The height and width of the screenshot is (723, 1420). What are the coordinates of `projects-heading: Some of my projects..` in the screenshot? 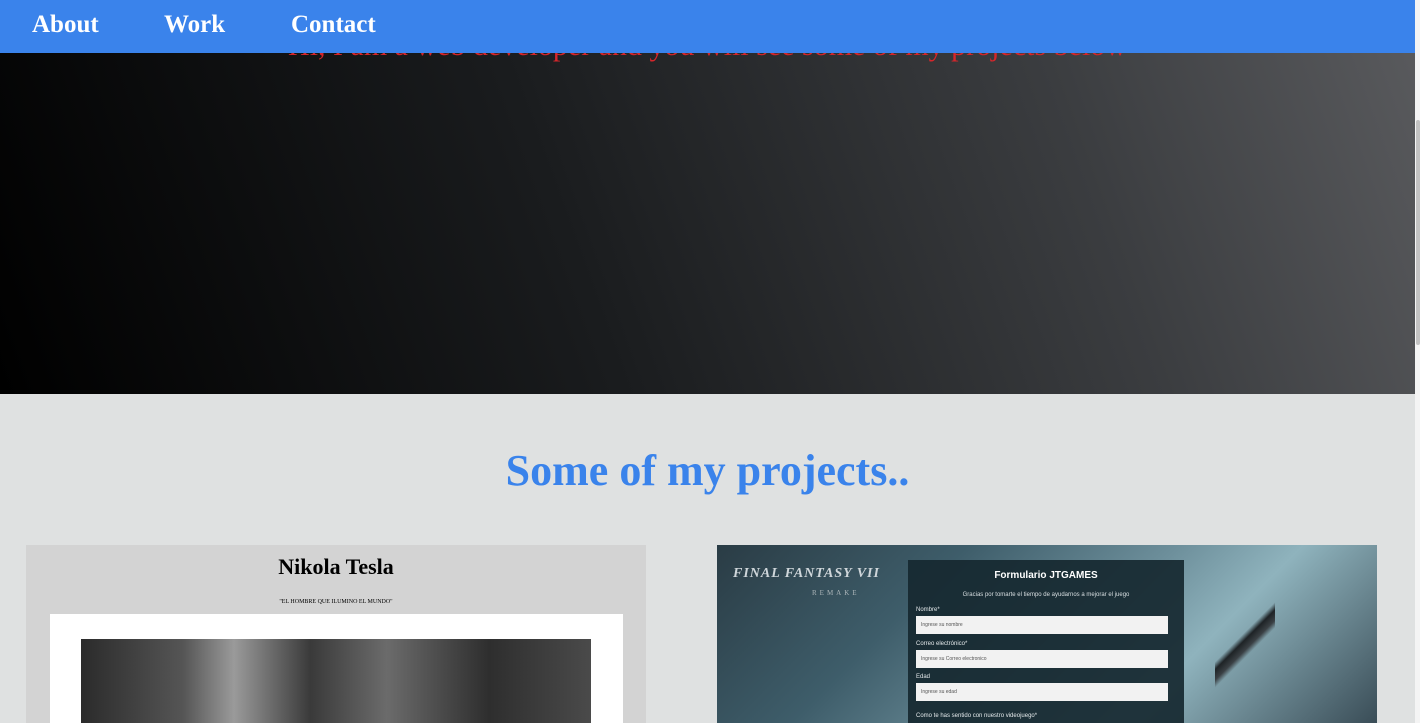 It's located at (707, 470).